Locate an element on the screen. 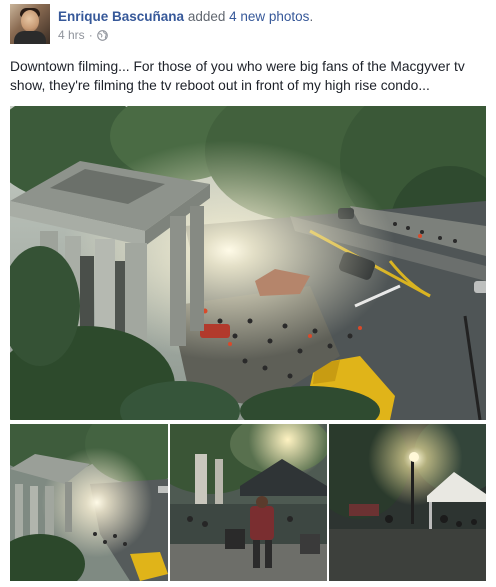  avatar is located at coordinates (30, 24).